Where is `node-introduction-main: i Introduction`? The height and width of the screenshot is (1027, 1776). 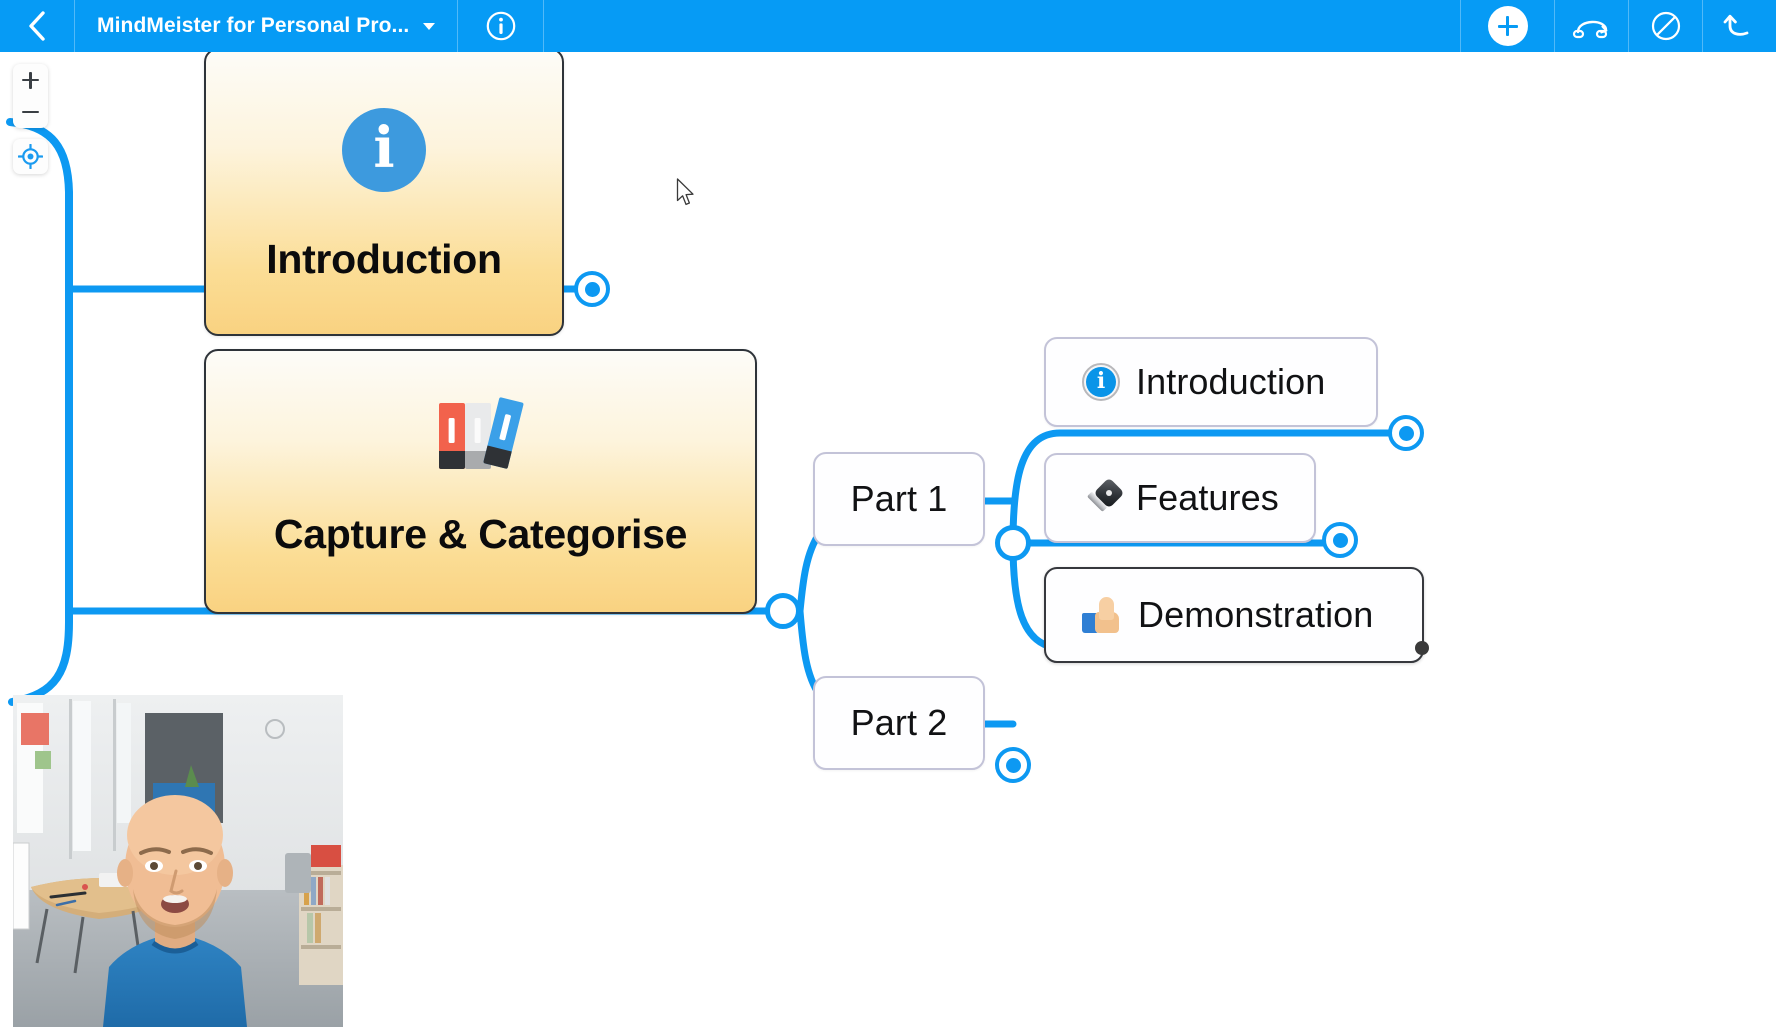
node-introduction-main: i Introduction is located at coordinates (384, 192).